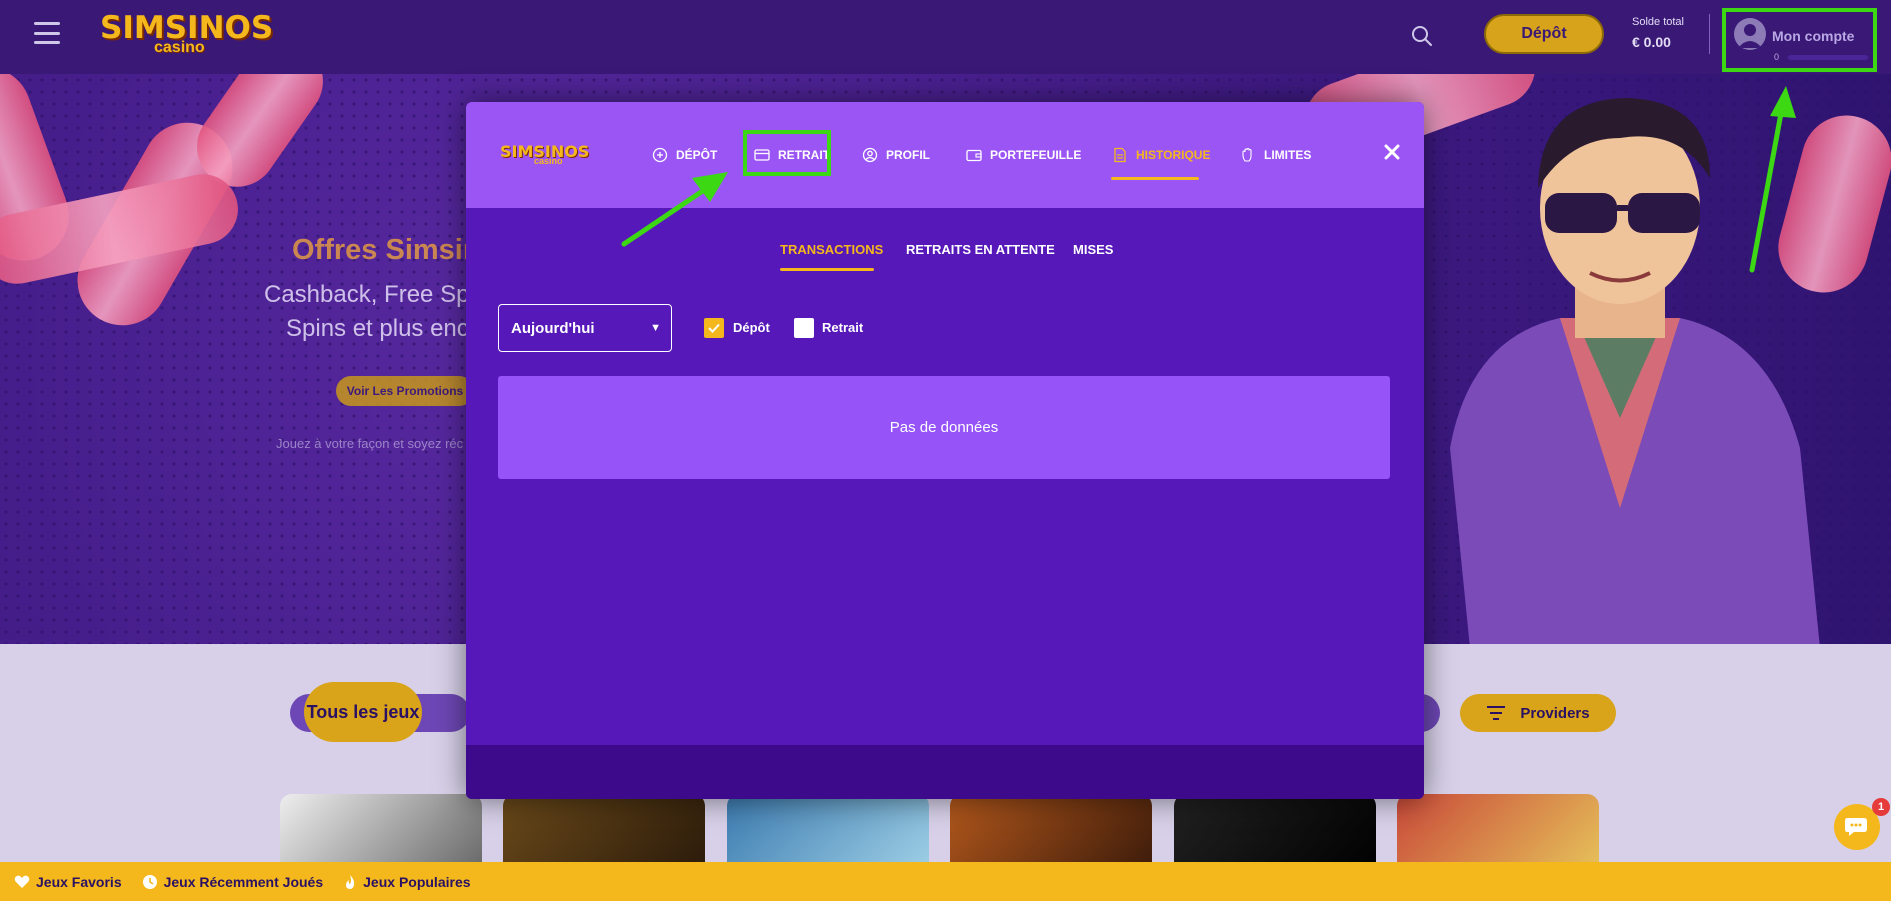  Describe the element at coordinates (974, 155) in the screenshot. I see `wallet-icon` at that location.